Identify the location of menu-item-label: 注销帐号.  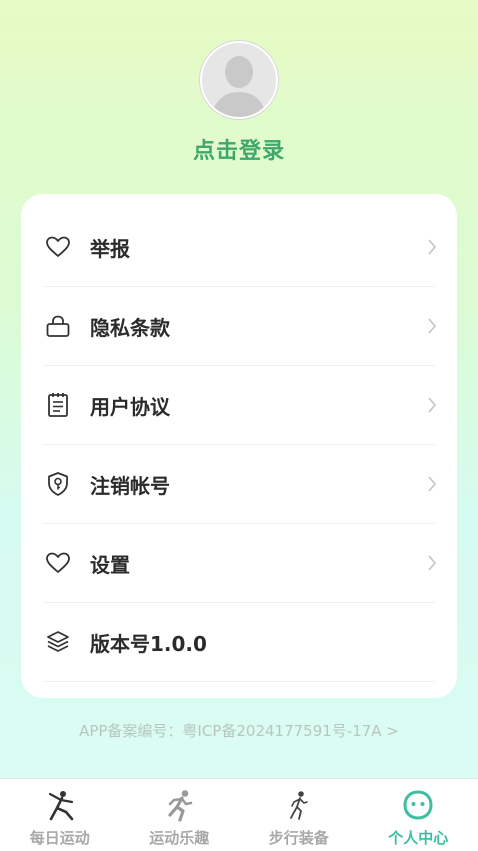
(257, 484).